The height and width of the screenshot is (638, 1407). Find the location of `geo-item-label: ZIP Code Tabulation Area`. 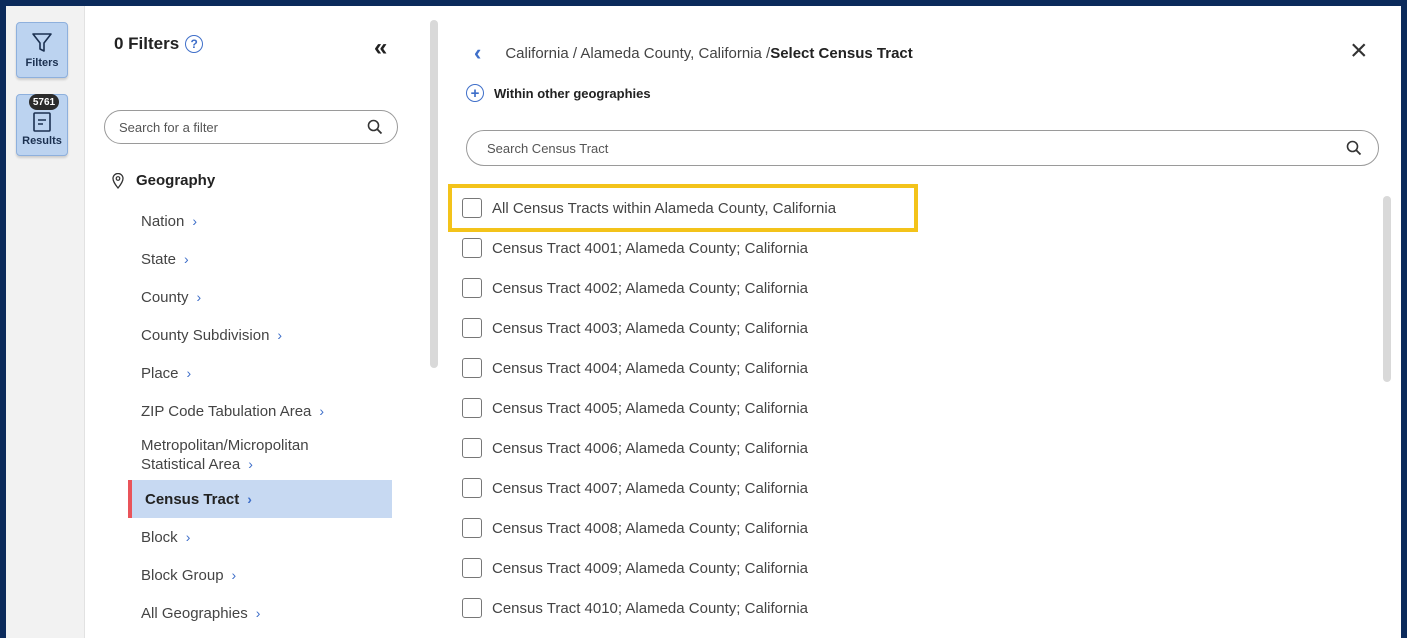

geo-item-label: ZIP Code Tabulation Area is located at coordinates (226, 411).